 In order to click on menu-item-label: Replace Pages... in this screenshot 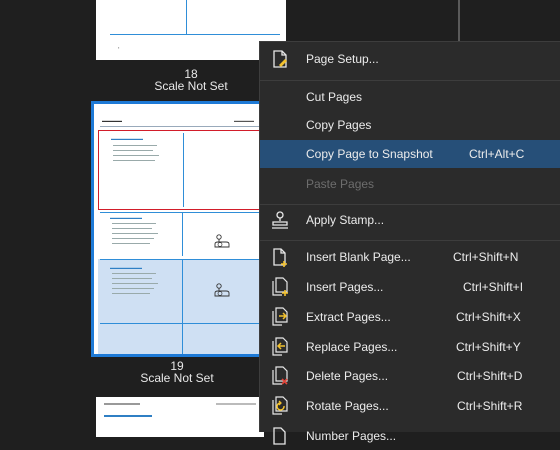, I will do `click(352, 347)`.